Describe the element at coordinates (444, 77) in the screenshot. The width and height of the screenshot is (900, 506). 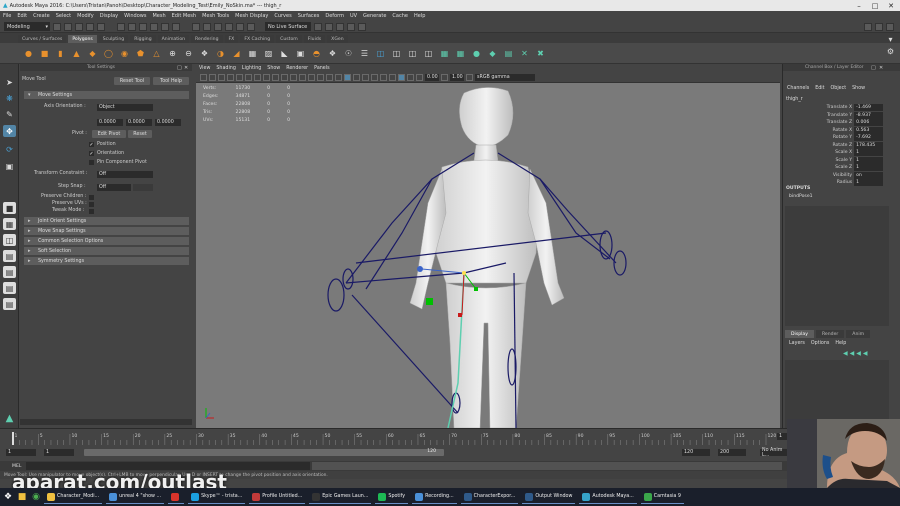
I see `gamma-icon` at that location.